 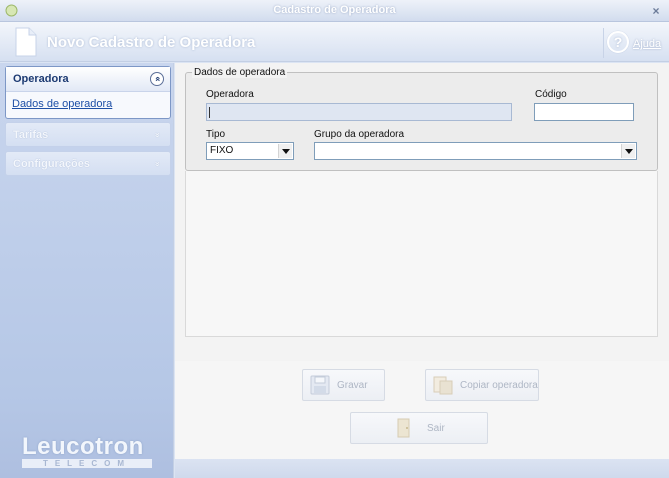 I want to click on tipo-label: Tipo, so click(x=216, y=134).